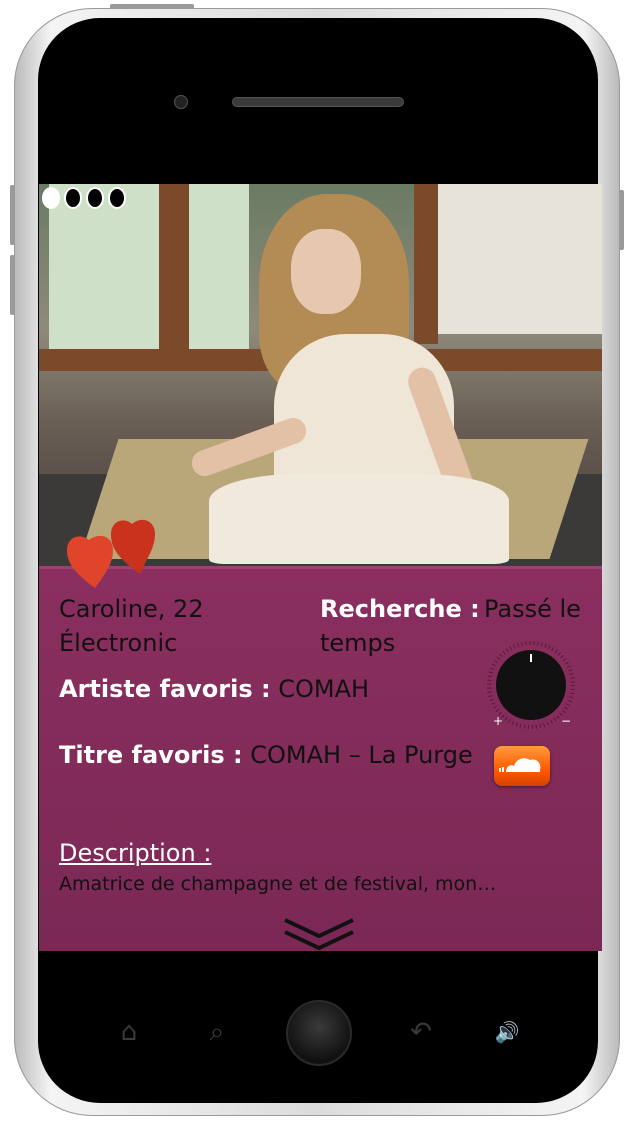  What do you see at coordinates (113, 553) in the screenshot?
I see `hearts-icon` at bounding box center [113, 553].